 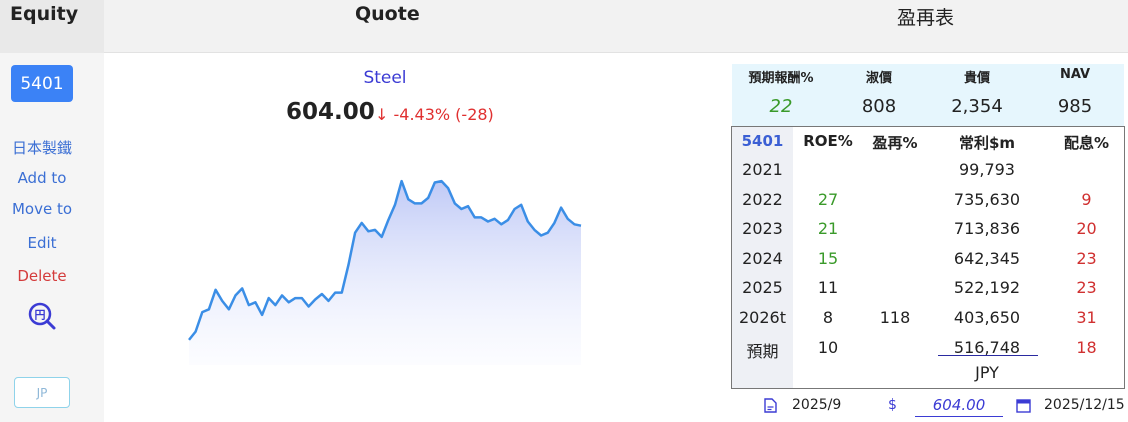 What do you see at coordinates (895, 143) in the screenshot?
I see `table-header-reinvest: 盈再%` at bounding box center [895, 143].